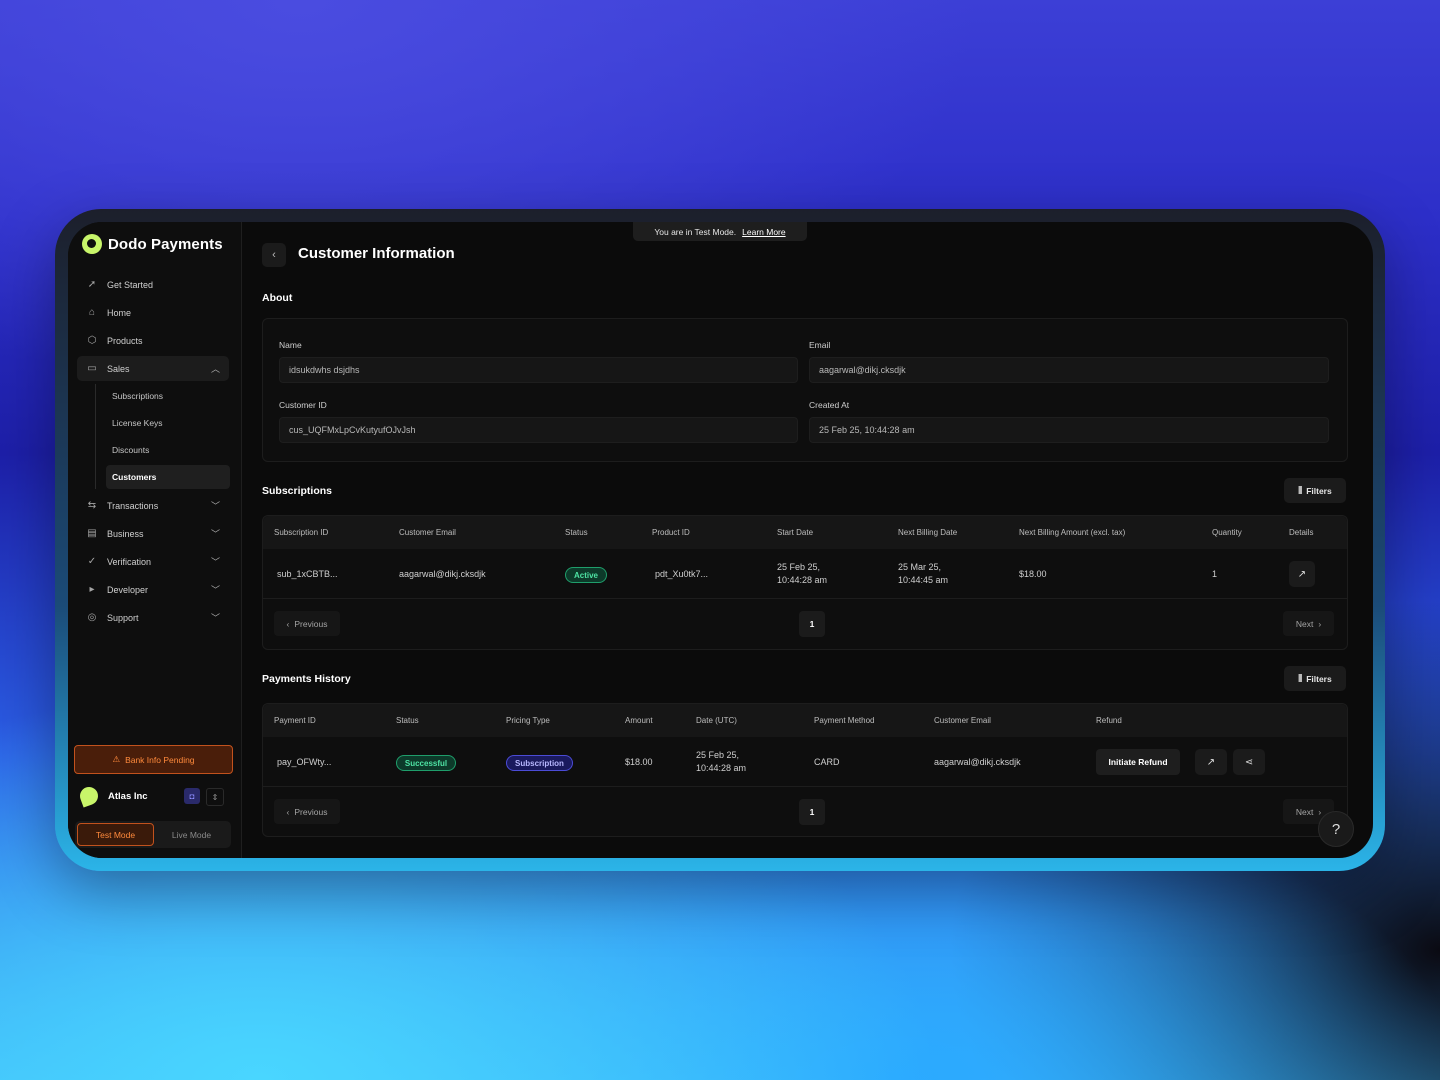  I want to click on sidebar-subitem-license-keys: License Keys, so click(168, 423).